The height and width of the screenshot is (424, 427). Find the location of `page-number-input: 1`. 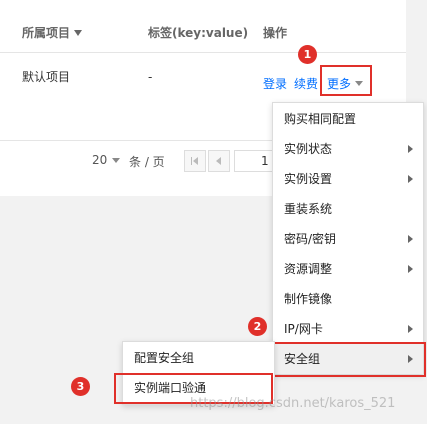

page-number-input: 1 is located at coordinates (255, 161).